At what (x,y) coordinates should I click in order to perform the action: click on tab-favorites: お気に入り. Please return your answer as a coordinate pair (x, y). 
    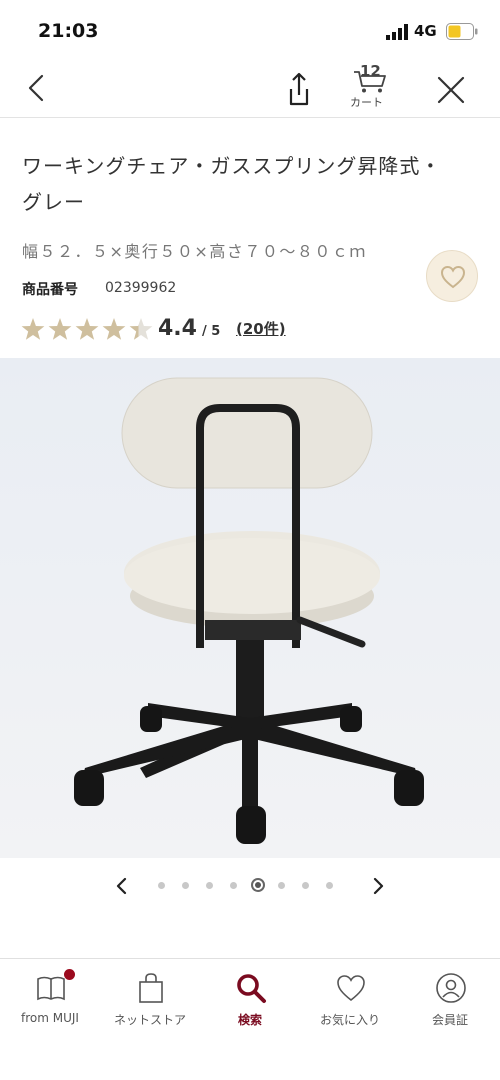
    Looking at the image, I should click on (350, 999).